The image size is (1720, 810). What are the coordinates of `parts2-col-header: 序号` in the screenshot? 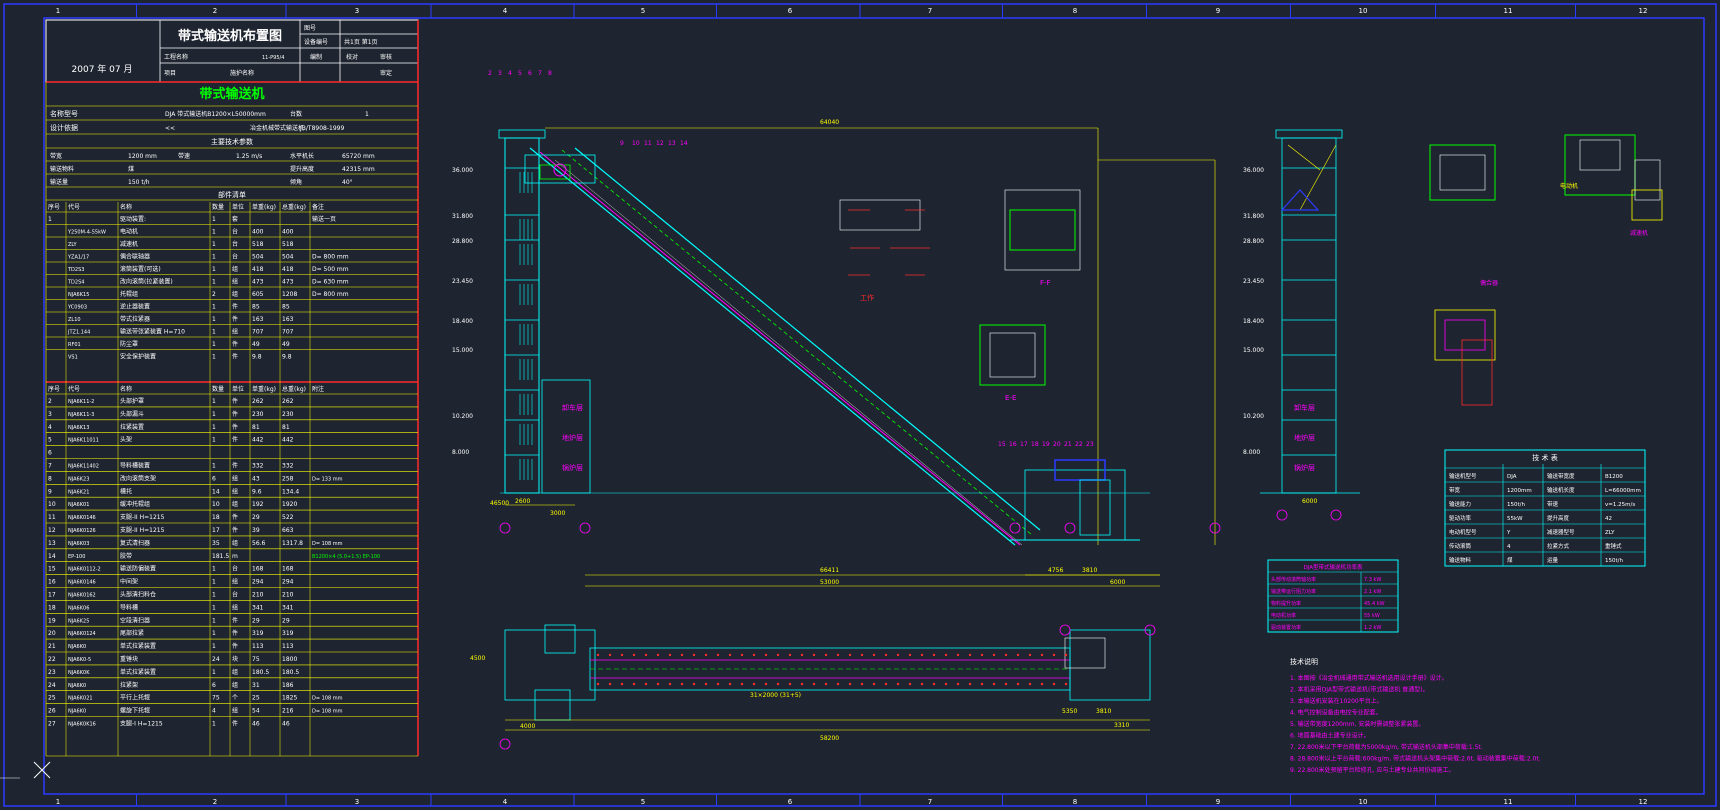 It's located at (54, 389).